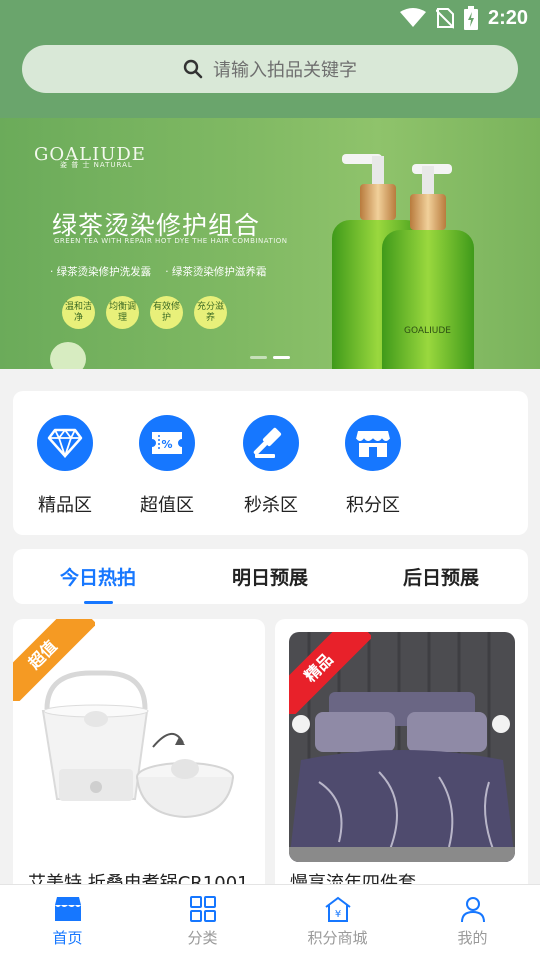  Describe the element at coordinates (193, 69) in the screenshot. I see `search-icon` at that location.